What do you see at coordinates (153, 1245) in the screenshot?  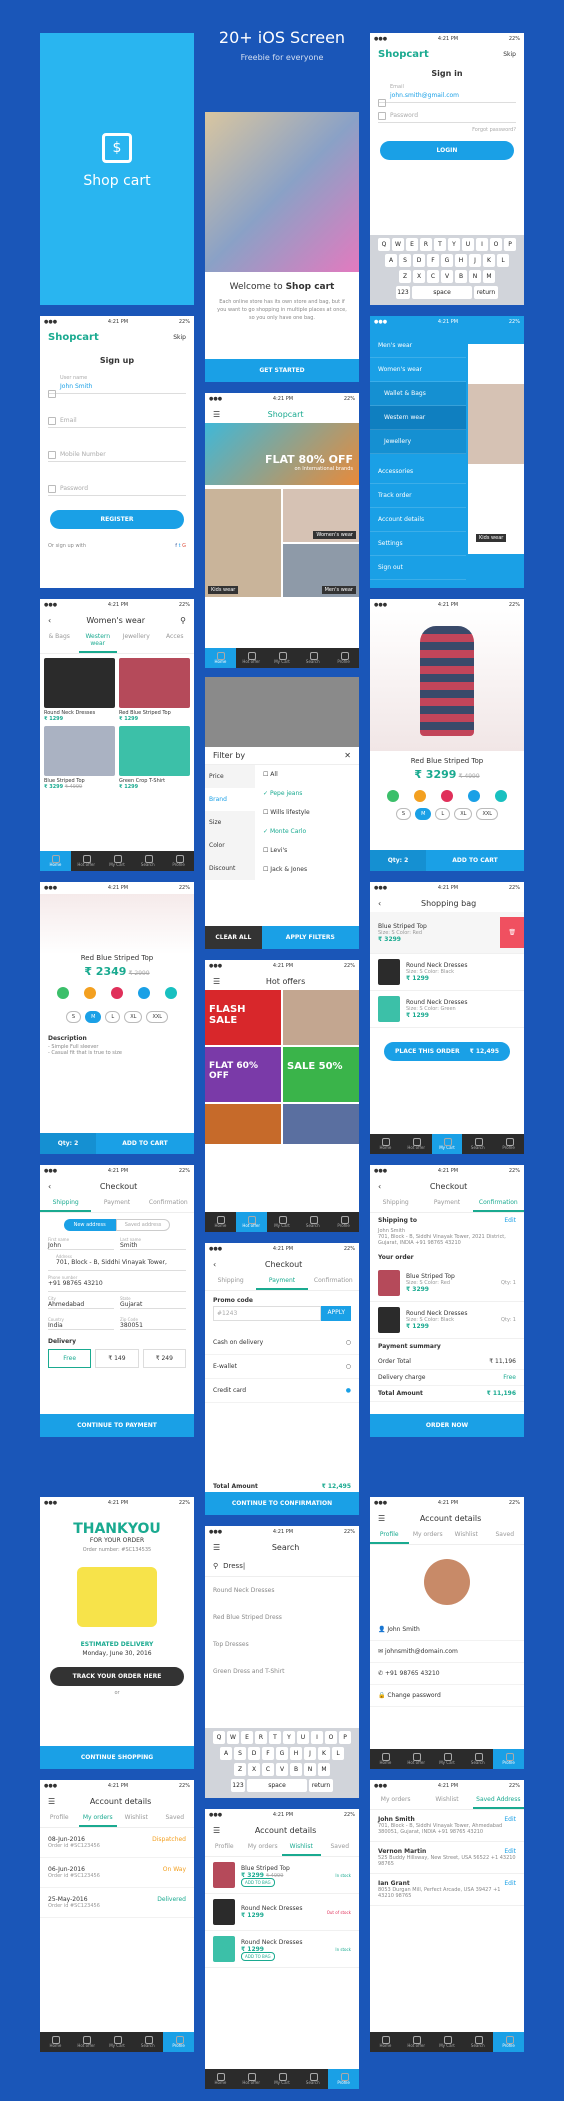 I see `last-name-field: Smith` at bounding box center [153, 1245].